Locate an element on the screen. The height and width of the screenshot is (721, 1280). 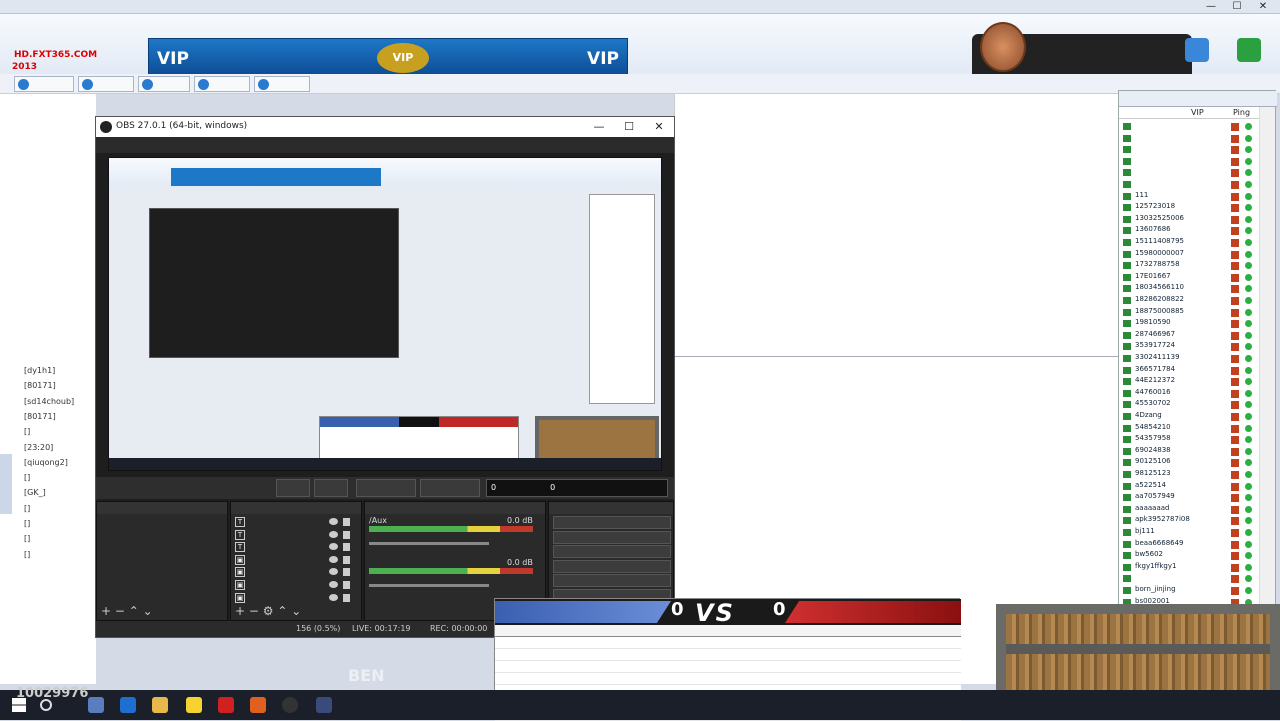
user-row: 15111408795 is located at coordinates (1190, 243).